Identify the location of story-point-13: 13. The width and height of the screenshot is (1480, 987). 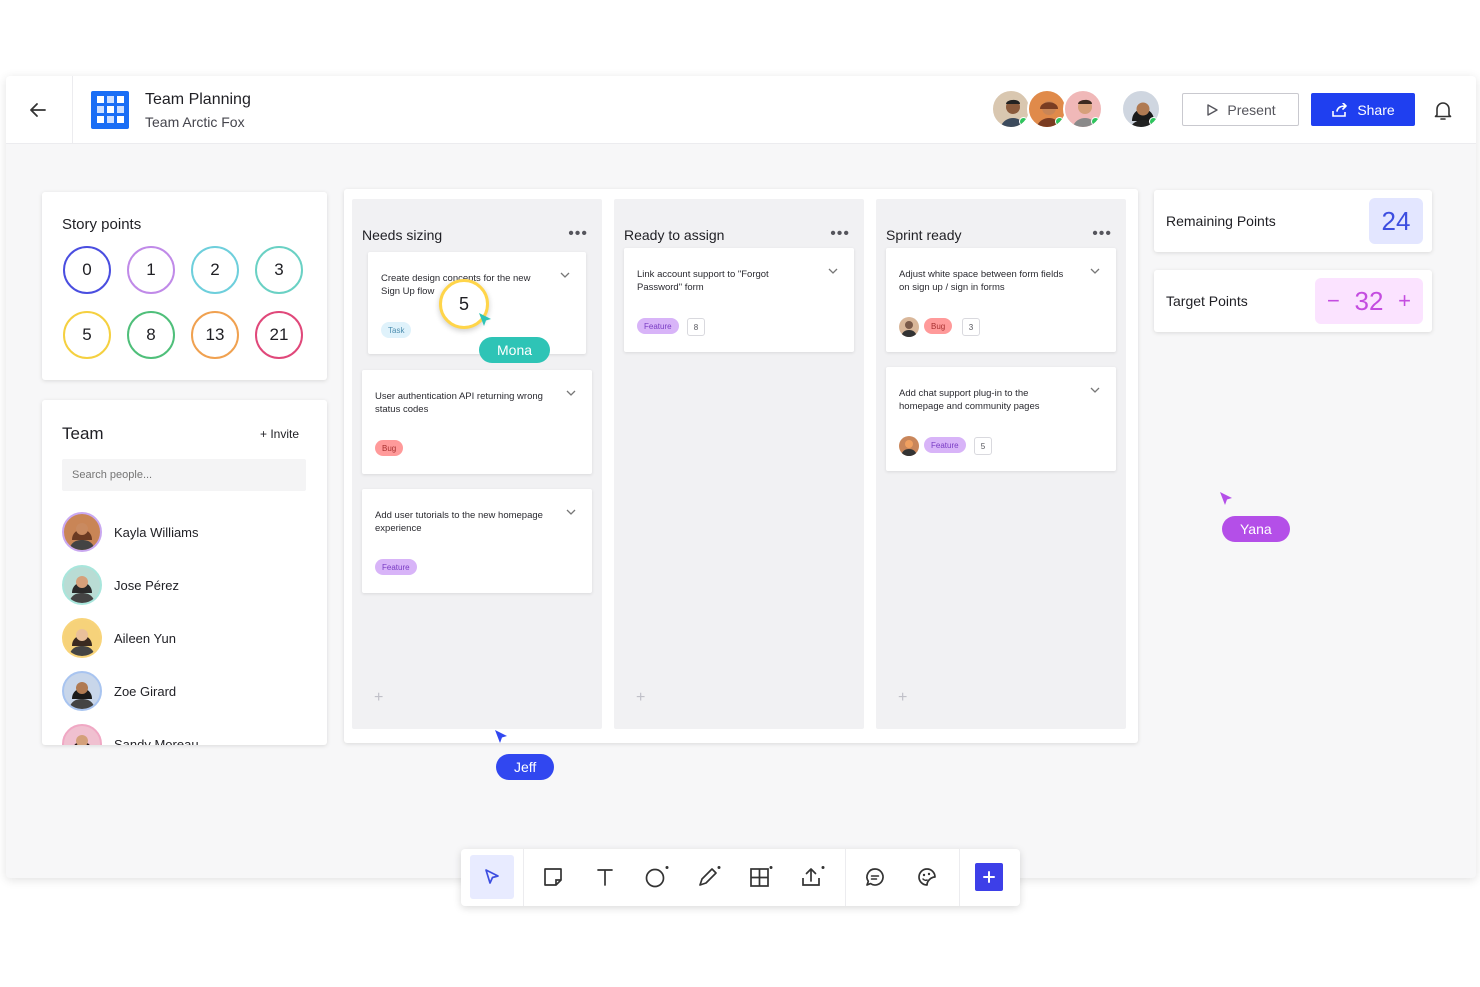
(215, 335).